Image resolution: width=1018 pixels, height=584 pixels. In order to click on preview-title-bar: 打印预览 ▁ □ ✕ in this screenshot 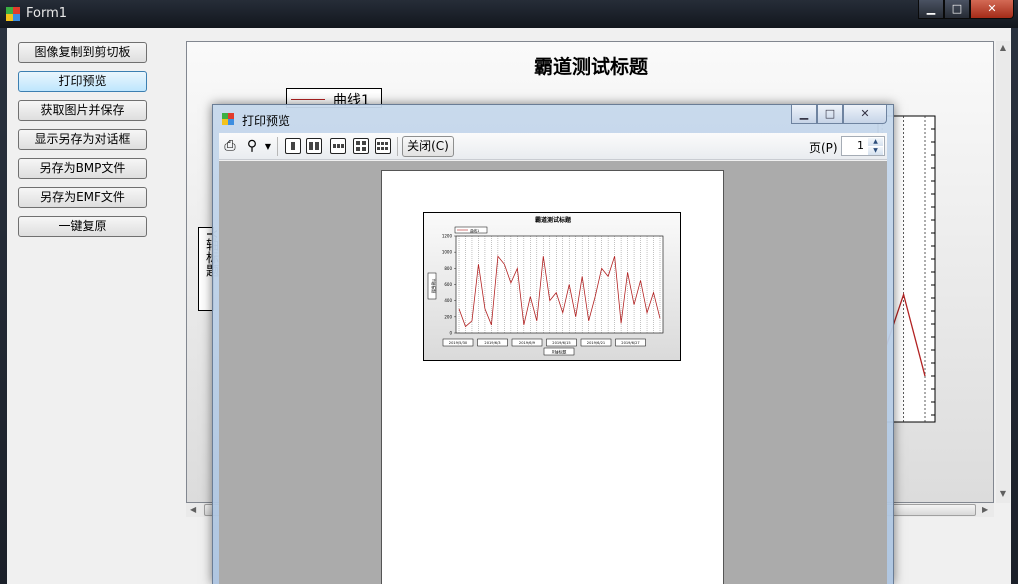, I will do `click(553, 118)`.